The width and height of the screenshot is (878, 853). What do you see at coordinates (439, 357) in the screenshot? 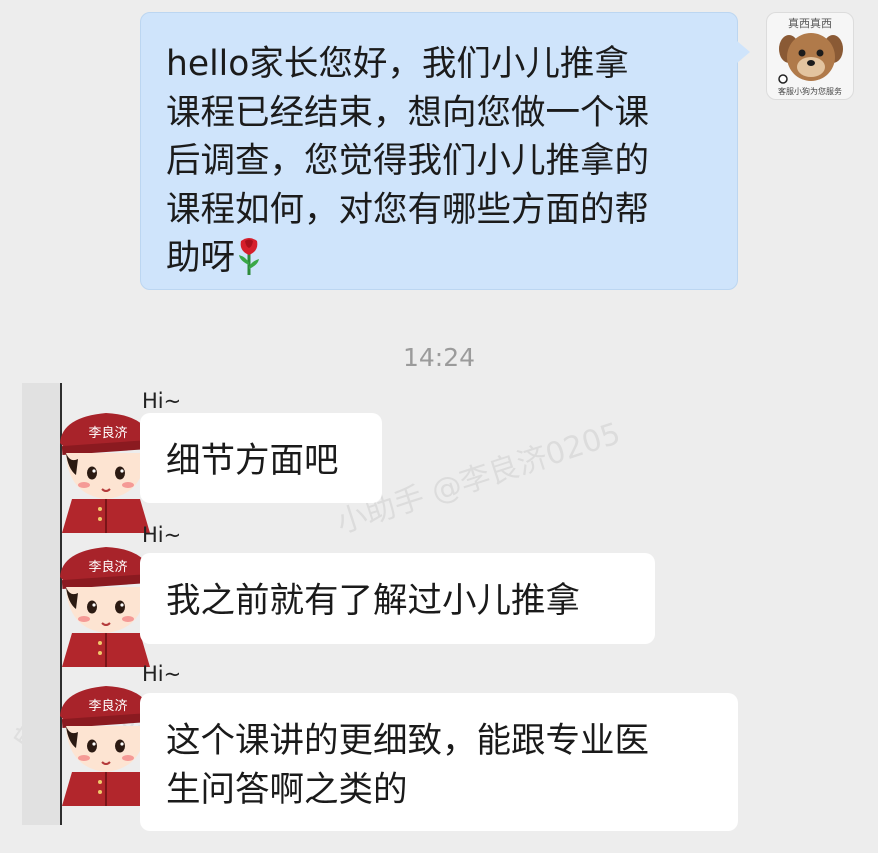
I see `timestamp: 14:24` at bounding box center [439, 357].